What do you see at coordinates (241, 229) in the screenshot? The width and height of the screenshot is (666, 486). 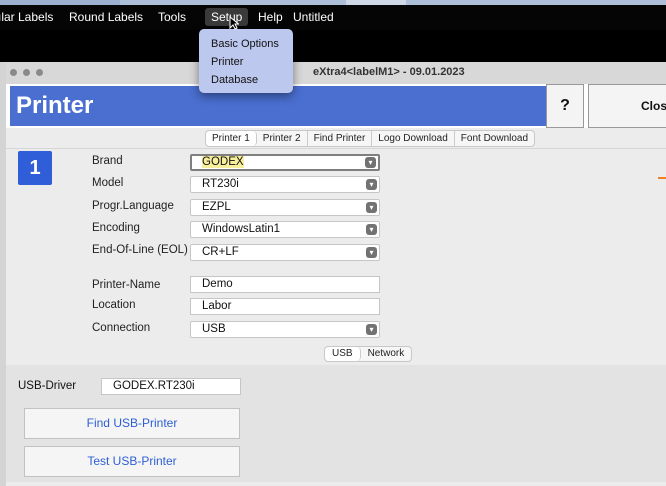 I see `encoding-value: WindowsLatin1` at bounding box center [241, 229].